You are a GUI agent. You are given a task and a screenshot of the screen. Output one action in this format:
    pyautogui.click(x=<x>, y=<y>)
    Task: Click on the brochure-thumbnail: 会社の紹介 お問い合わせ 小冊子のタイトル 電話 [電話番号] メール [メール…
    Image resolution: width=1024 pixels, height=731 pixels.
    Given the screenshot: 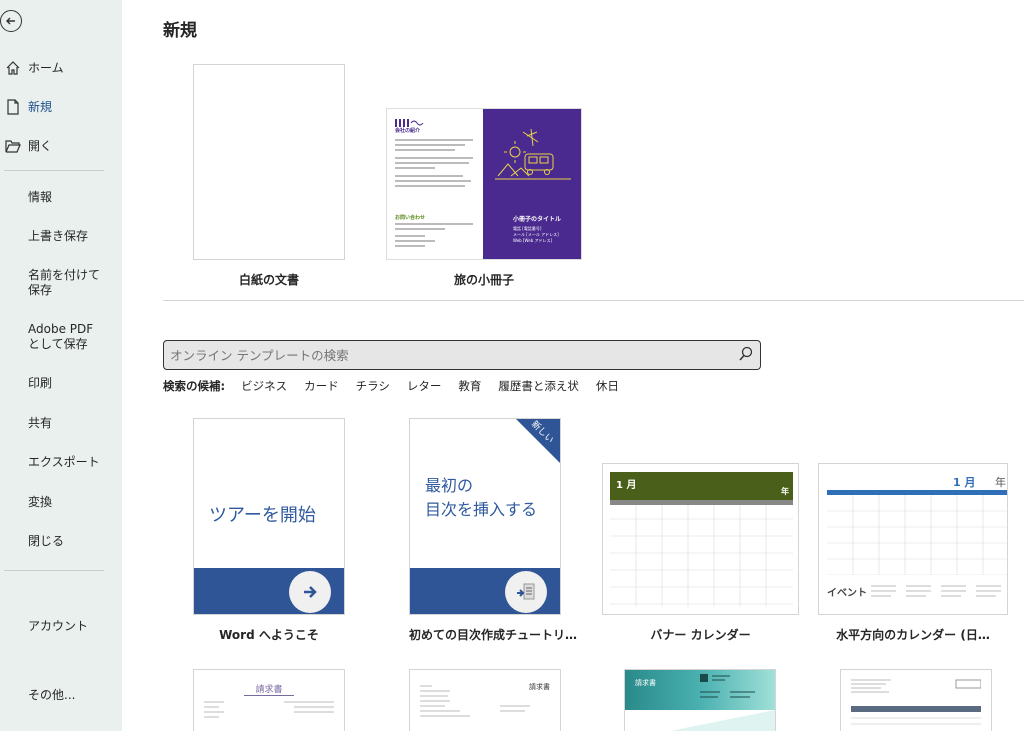 What is the action you would take?
    pyautogui.click(x=484, y=184)
    